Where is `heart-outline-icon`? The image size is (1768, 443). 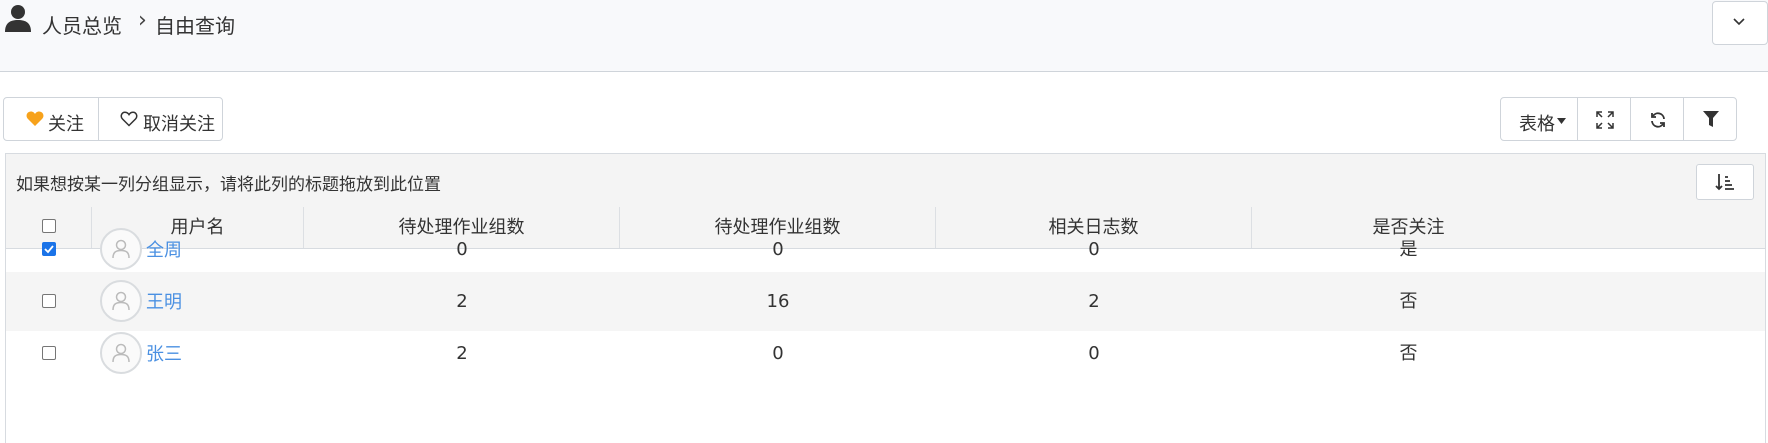 heart-outline-icon is located at coordinates (129, 119).